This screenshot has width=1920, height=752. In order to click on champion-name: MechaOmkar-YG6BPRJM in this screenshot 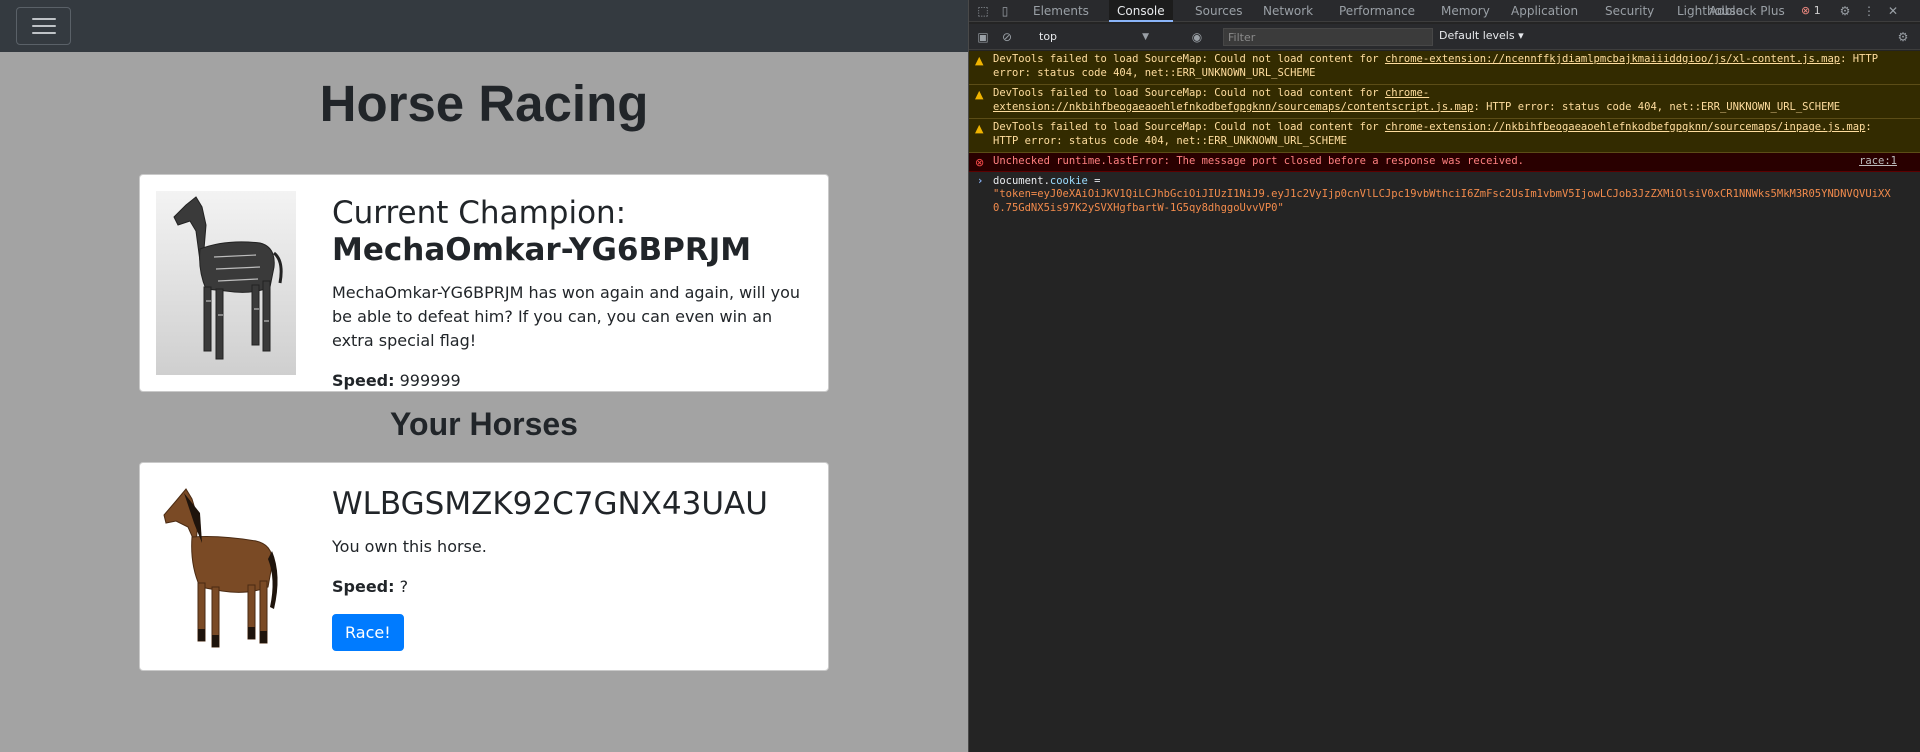, I will do `click(542, 250)`.